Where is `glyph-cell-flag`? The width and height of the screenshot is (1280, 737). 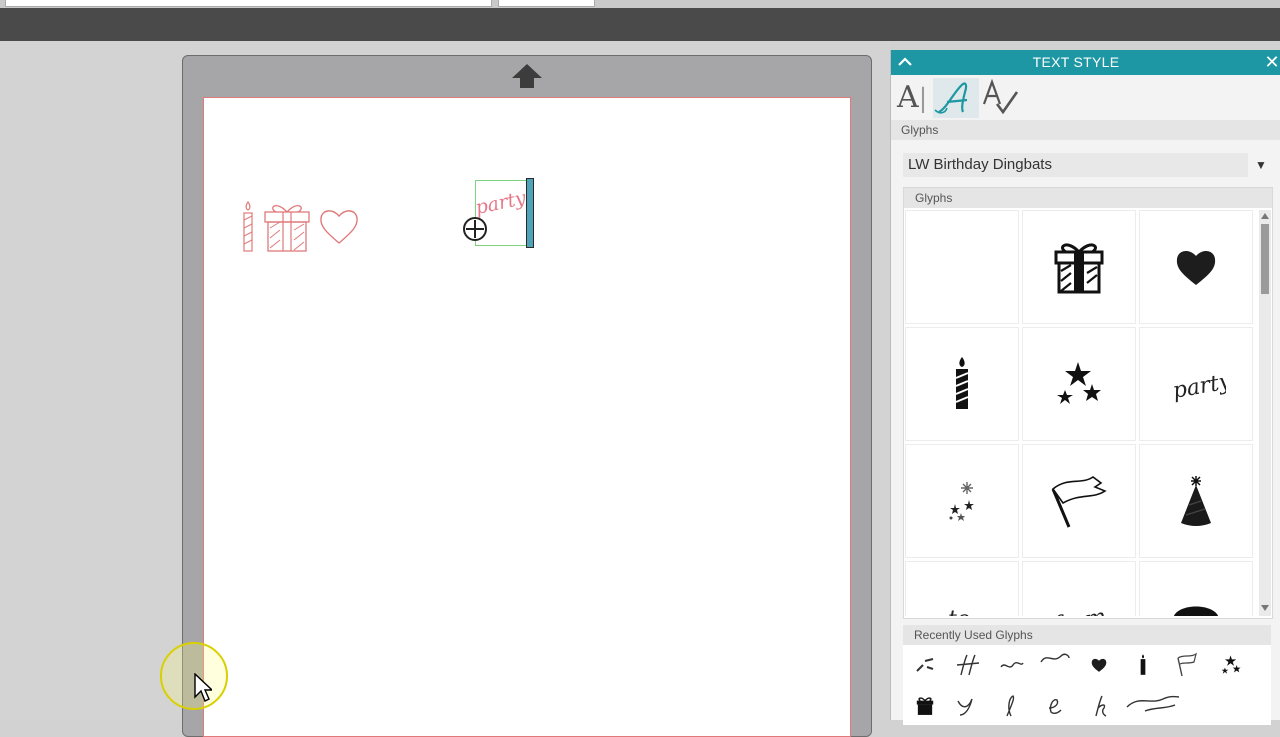
glyph-cell-flag is located at coordinates (1079, 501).